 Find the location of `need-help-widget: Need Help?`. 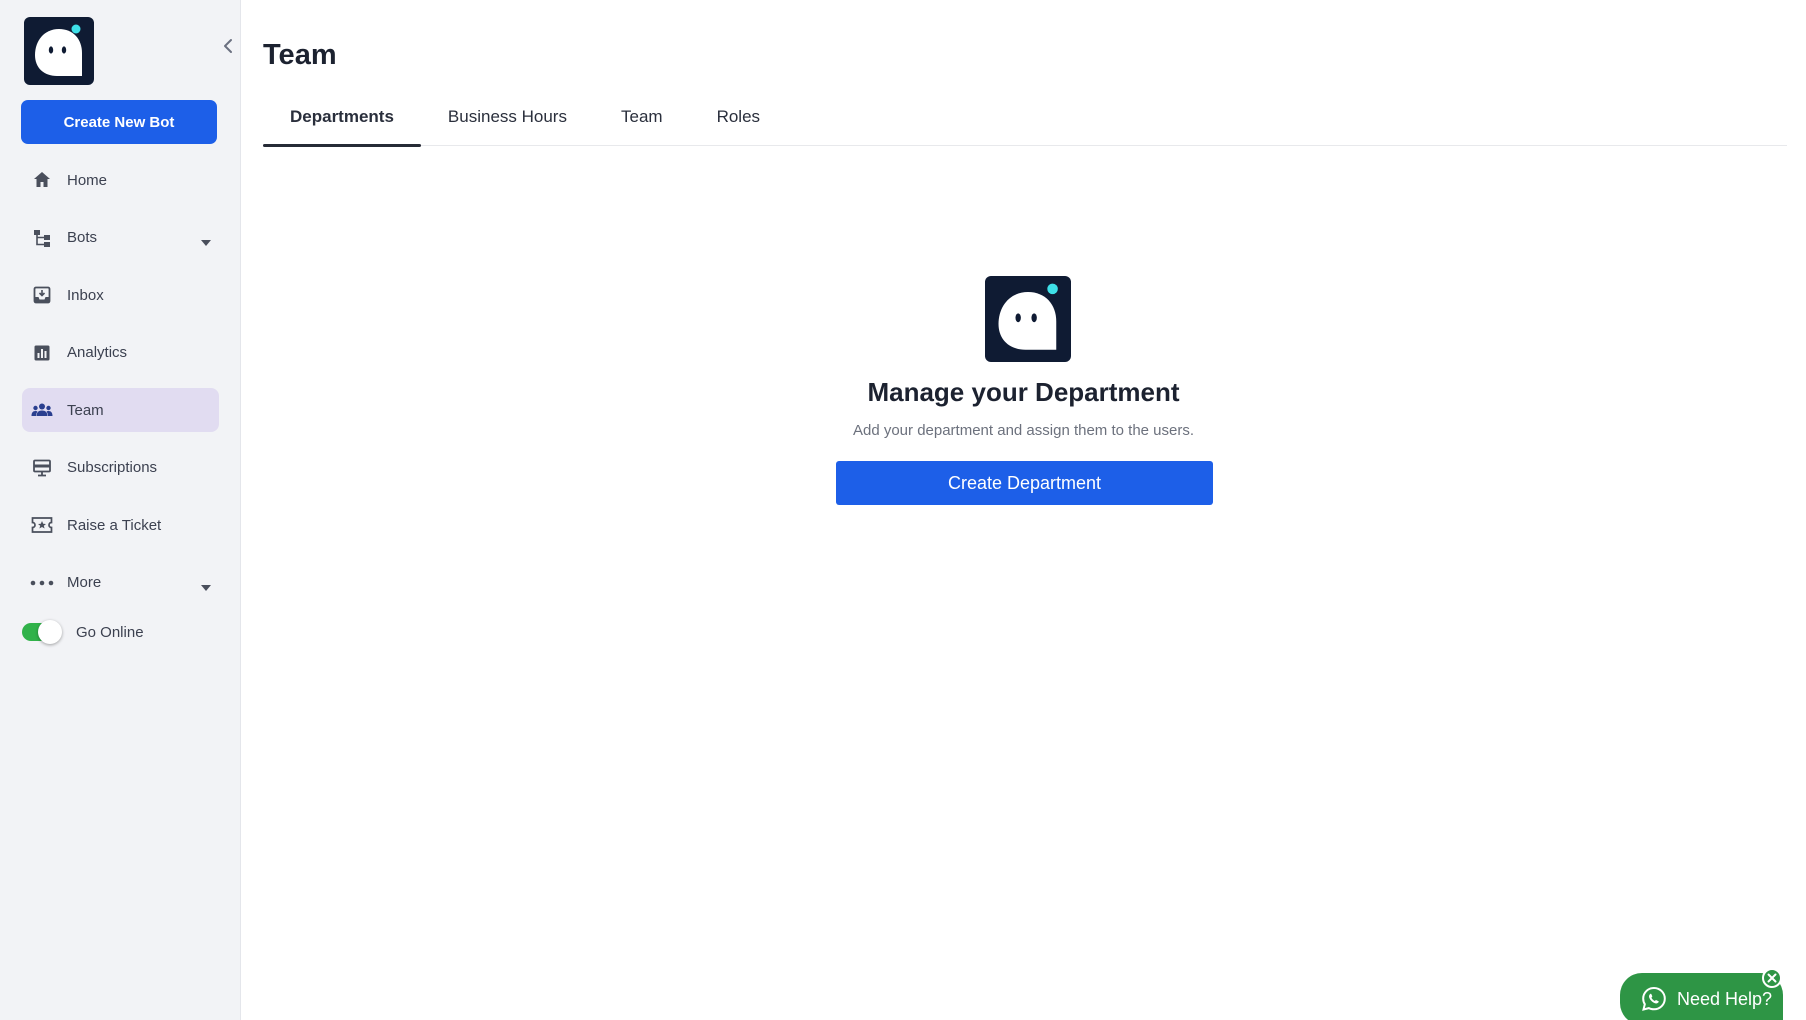

need-help-widget: Need Help? is located at coordinates (1701, 996).